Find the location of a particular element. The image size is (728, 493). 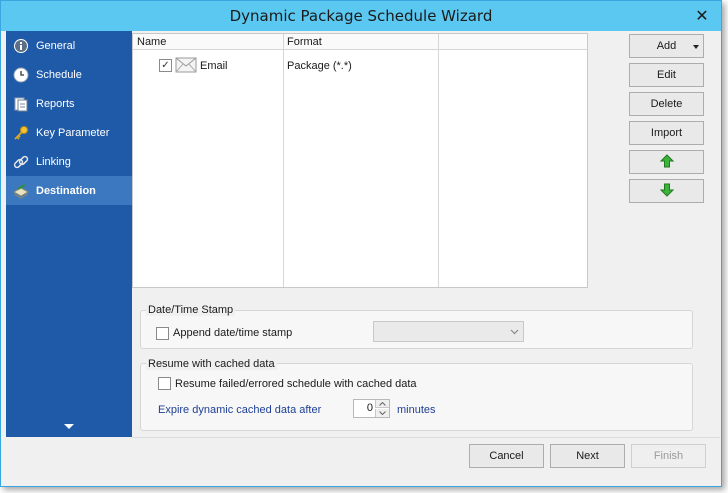

window-title: Dynamic Package Schedule Wizard is located at coordinates (361, 16).